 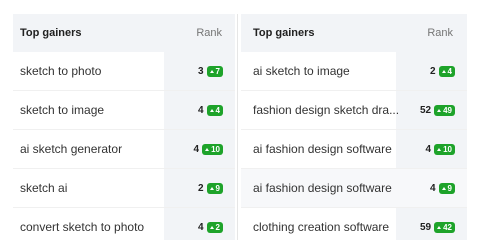 I want to click on keyword-text: convert sketch to photo, so click(x=82, y=227).